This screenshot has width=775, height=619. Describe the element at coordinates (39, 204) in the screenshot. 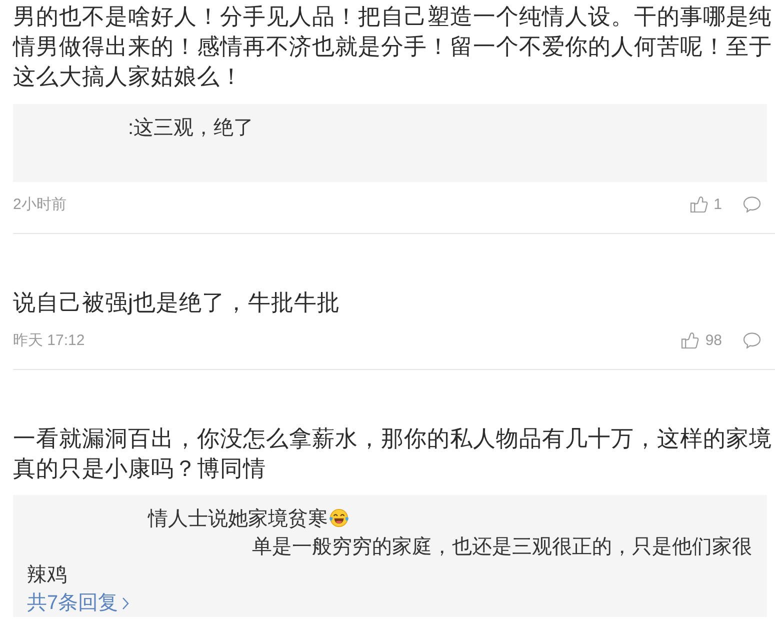

I see `comment-time: 2小时前` at that location.